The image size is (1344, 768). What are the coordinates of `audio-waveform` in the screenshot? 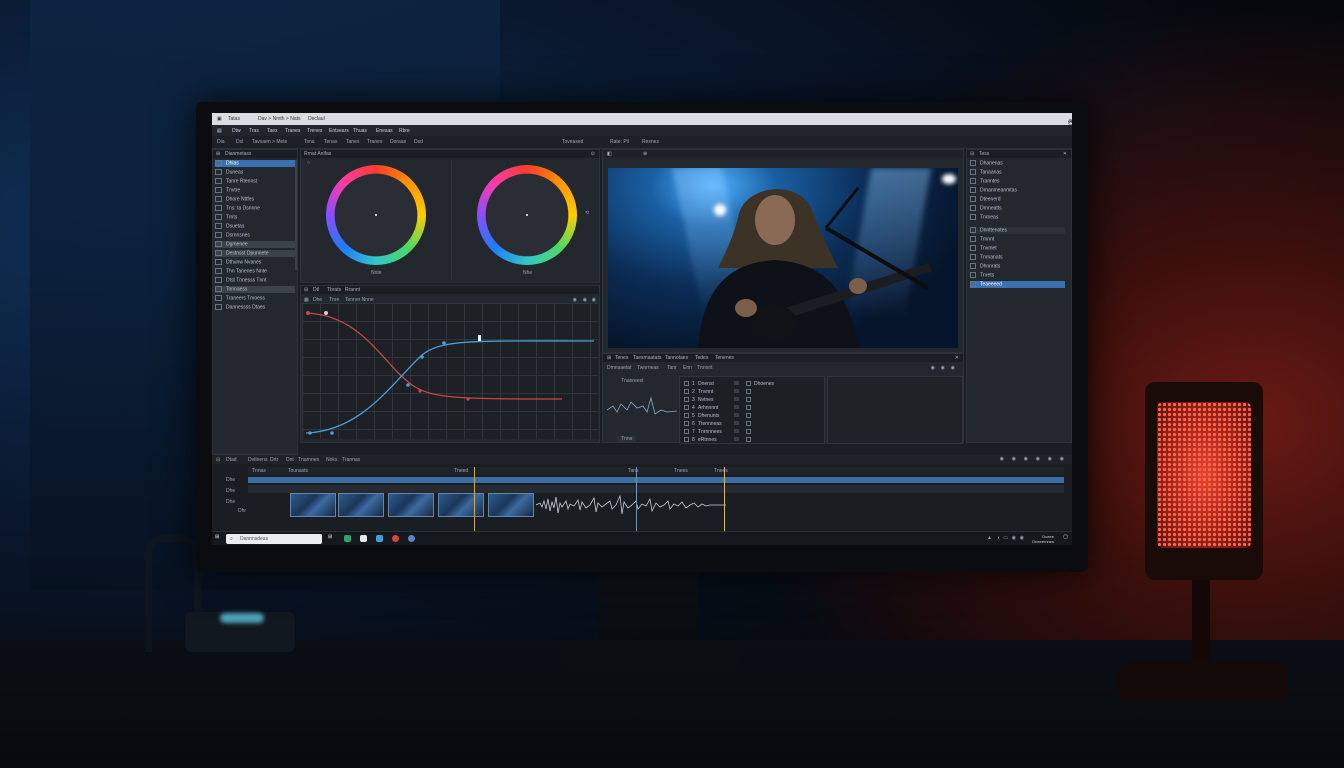 It's located at (631, 505).